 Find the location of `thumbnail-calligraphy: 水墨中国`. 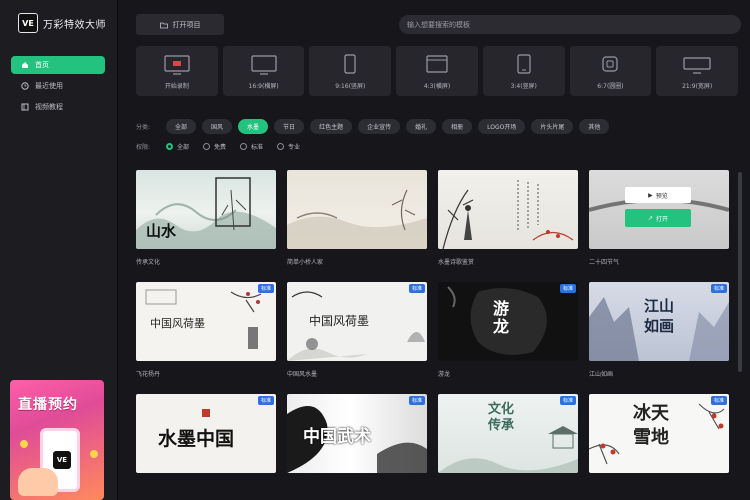

thumbnail-calligraphy: 水墨中国 is located at coordinates (196, 439).